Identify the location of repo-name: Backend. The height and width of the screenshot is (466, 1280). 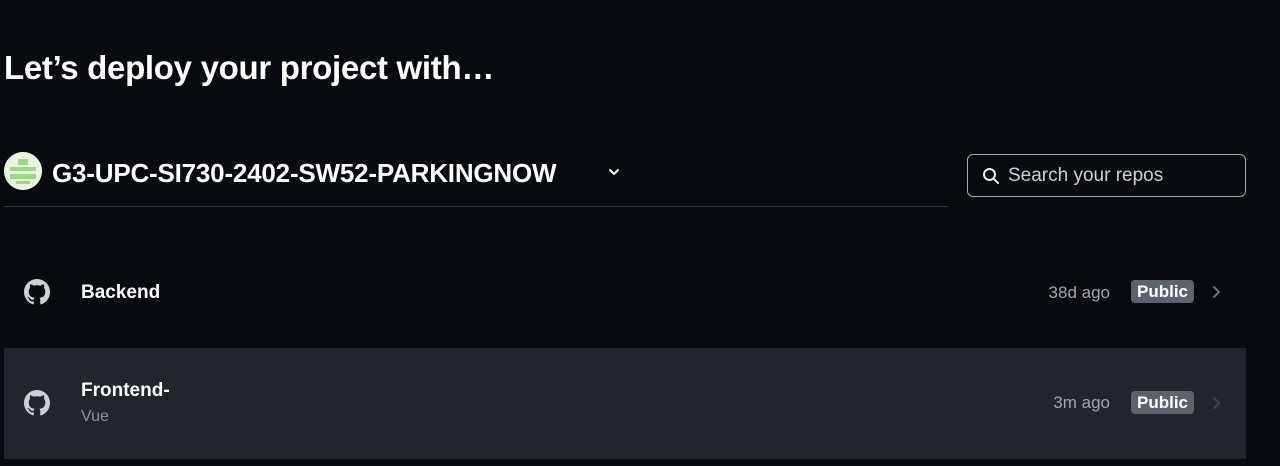
(120, 293).